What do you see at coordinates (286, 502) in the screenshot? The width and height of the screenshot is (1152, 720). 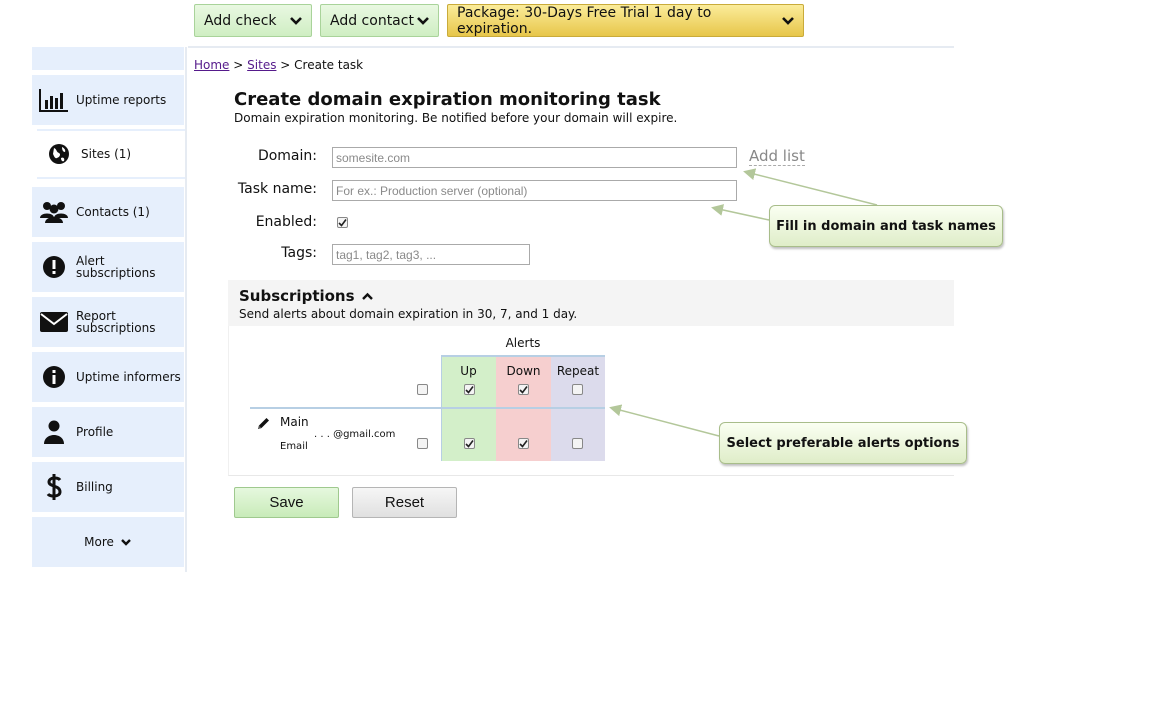 I see `save-button: Save` at bounding box center [286, 502].